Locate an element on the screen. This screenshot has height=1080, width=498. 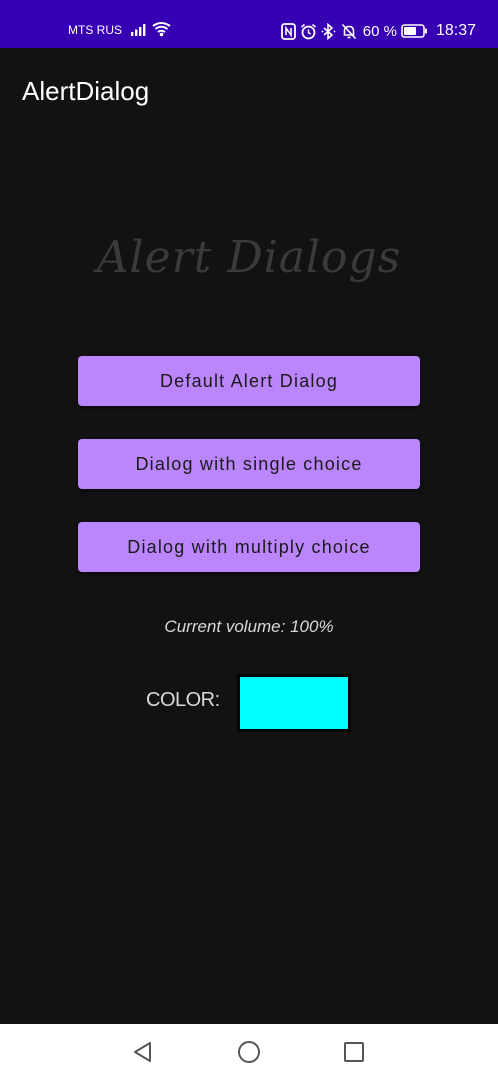
app-bar: AlertDialog is located at coordinates (249, 91).